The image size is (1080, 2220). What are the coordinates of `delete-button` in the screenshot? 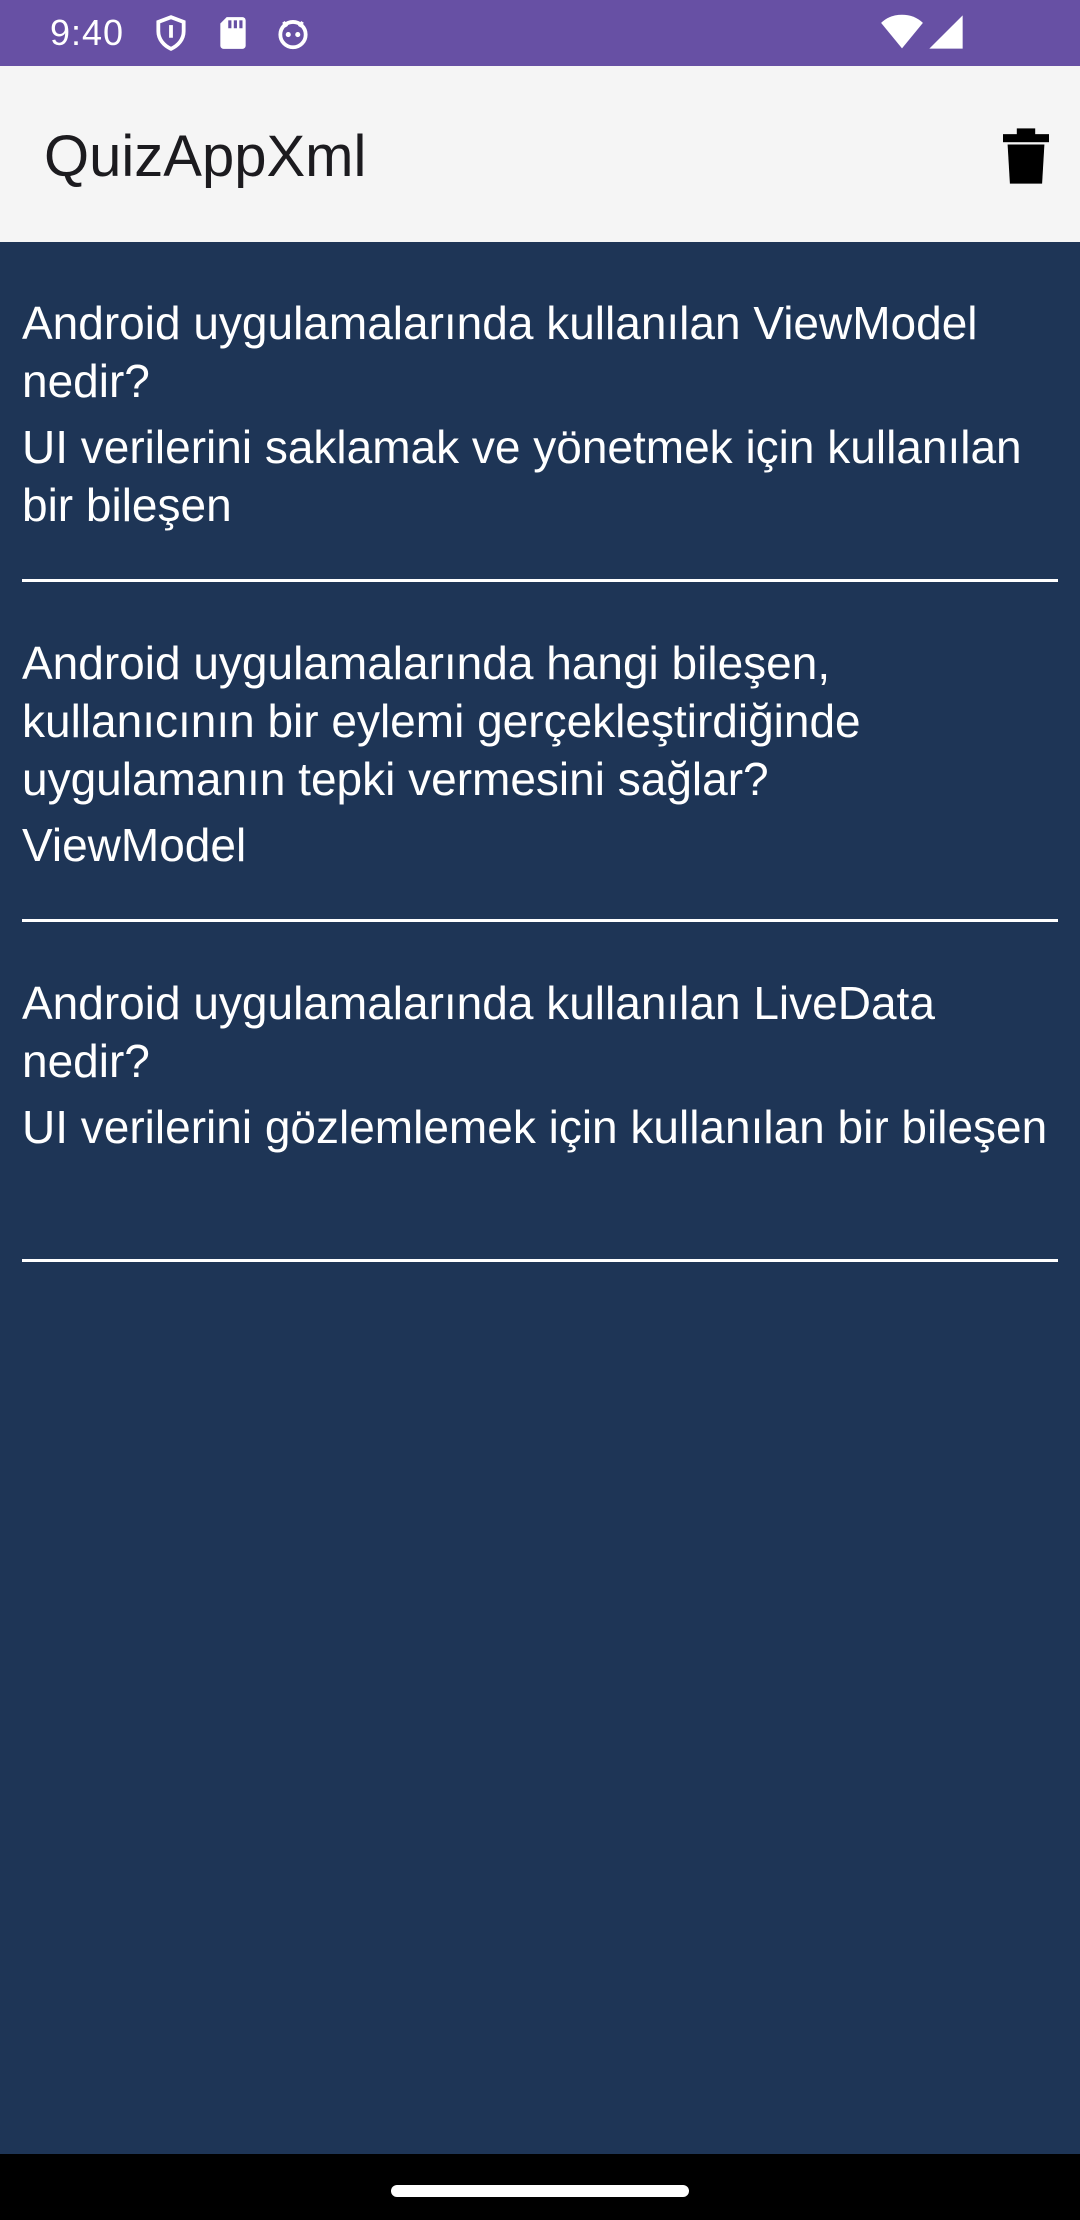 It's located at (1026, 156).